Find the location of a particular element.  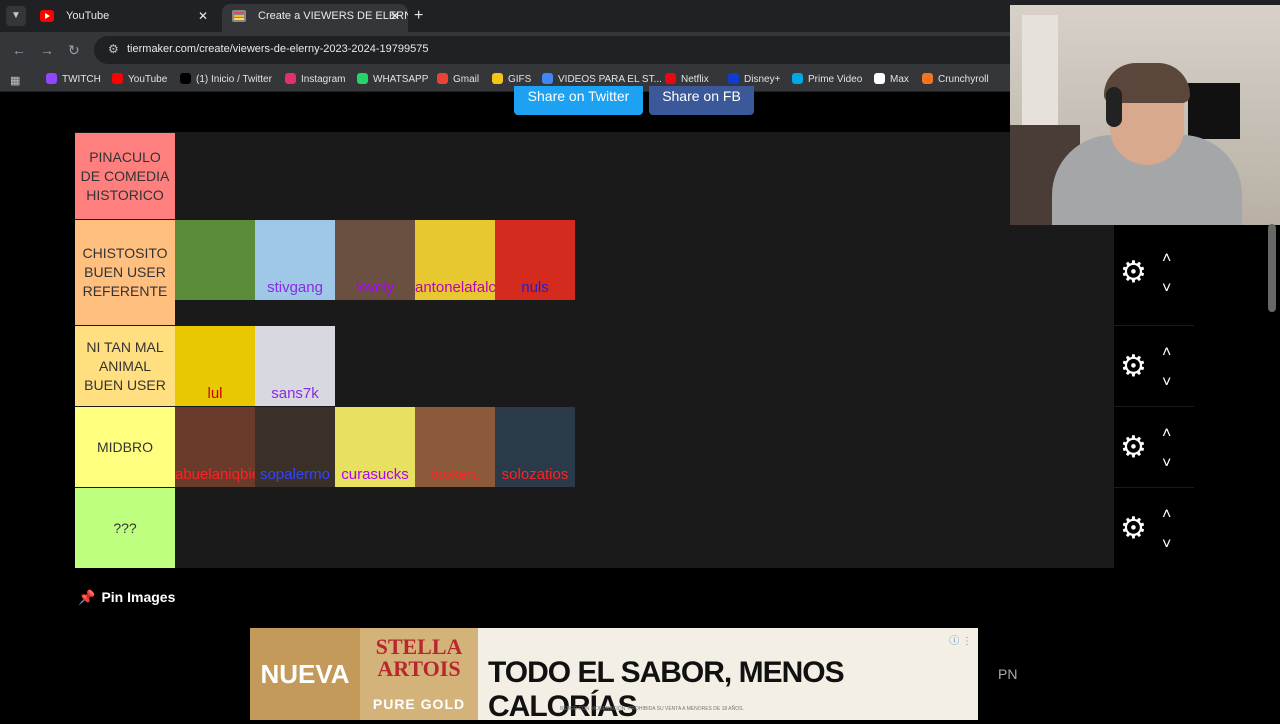

tier-item-image: abuelaniqbier is located at coordinates (215, 447).